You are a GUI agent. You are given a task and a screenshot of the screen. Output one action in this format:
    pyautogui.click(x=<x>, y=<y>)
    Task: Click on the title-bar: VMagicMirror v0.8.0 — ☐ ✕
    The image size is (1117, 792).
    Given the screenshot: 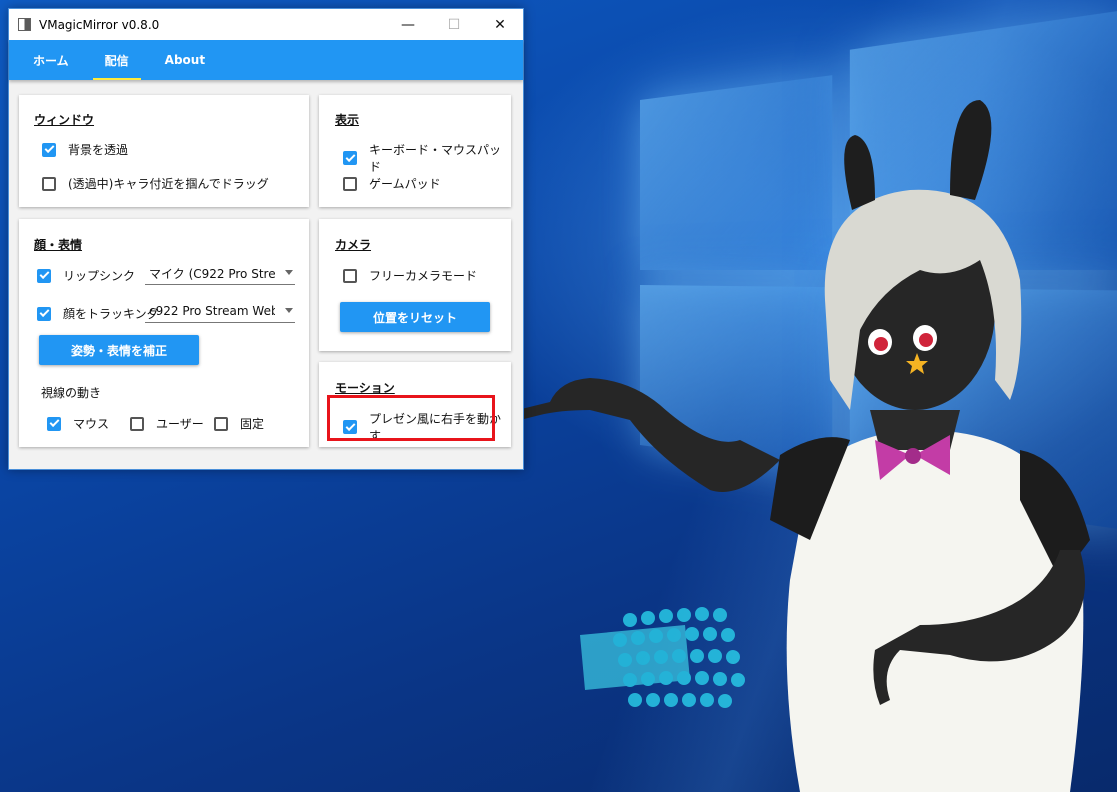 What is the action you would take?
    pyautogui.click(x=266, y=24)
    